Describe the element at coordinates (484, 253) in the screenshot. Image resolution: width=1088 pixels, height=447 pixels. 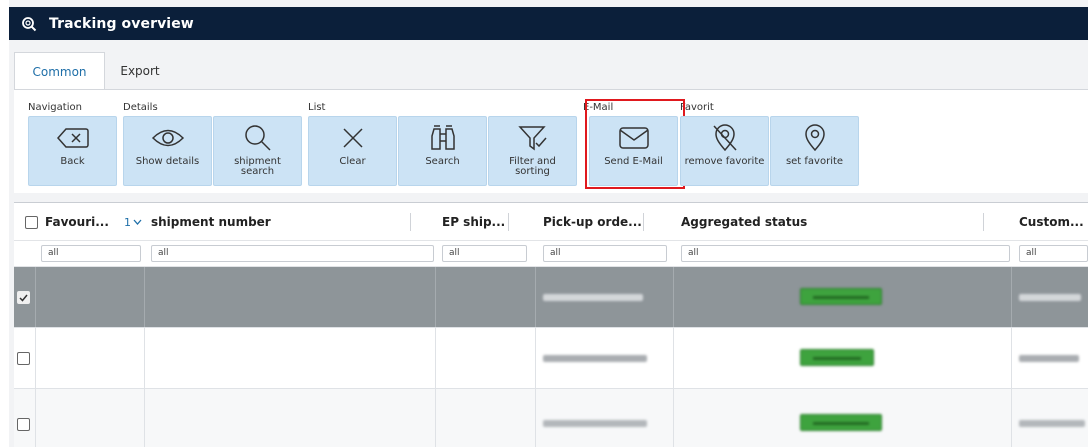
I see `ep-shipment-filter-input: all` at that location.